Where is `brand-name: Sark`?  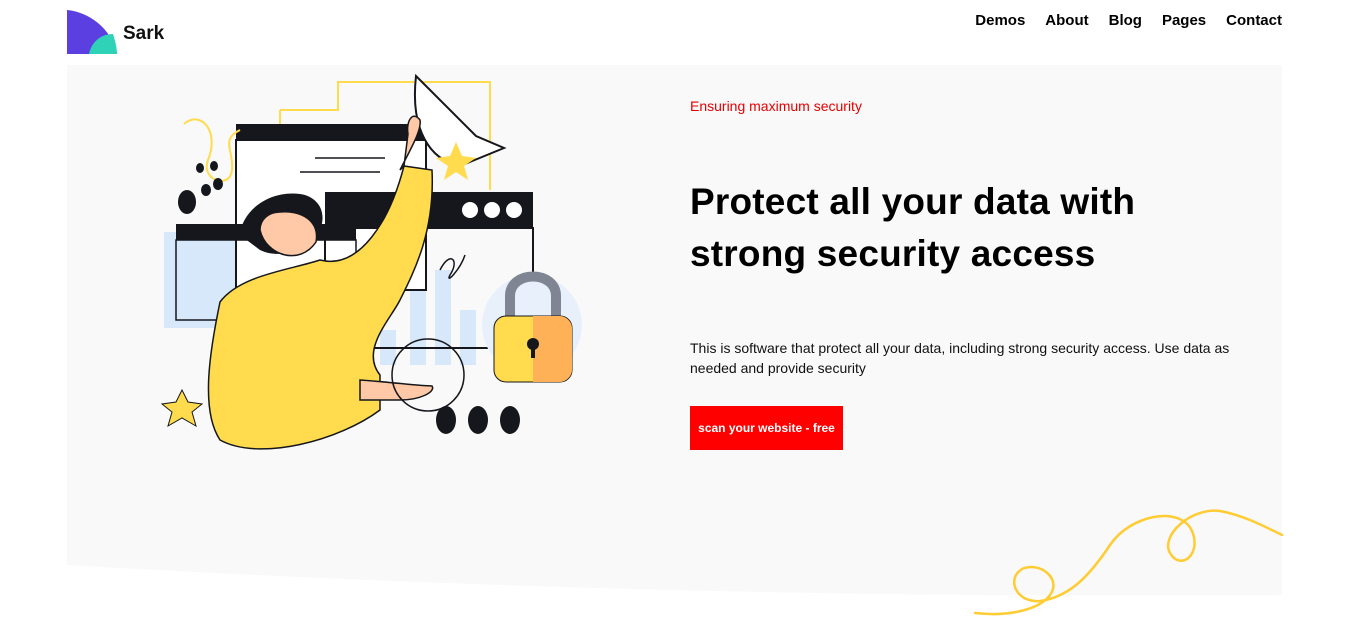 brand-name: Sark is located at coordinates (143, 34).